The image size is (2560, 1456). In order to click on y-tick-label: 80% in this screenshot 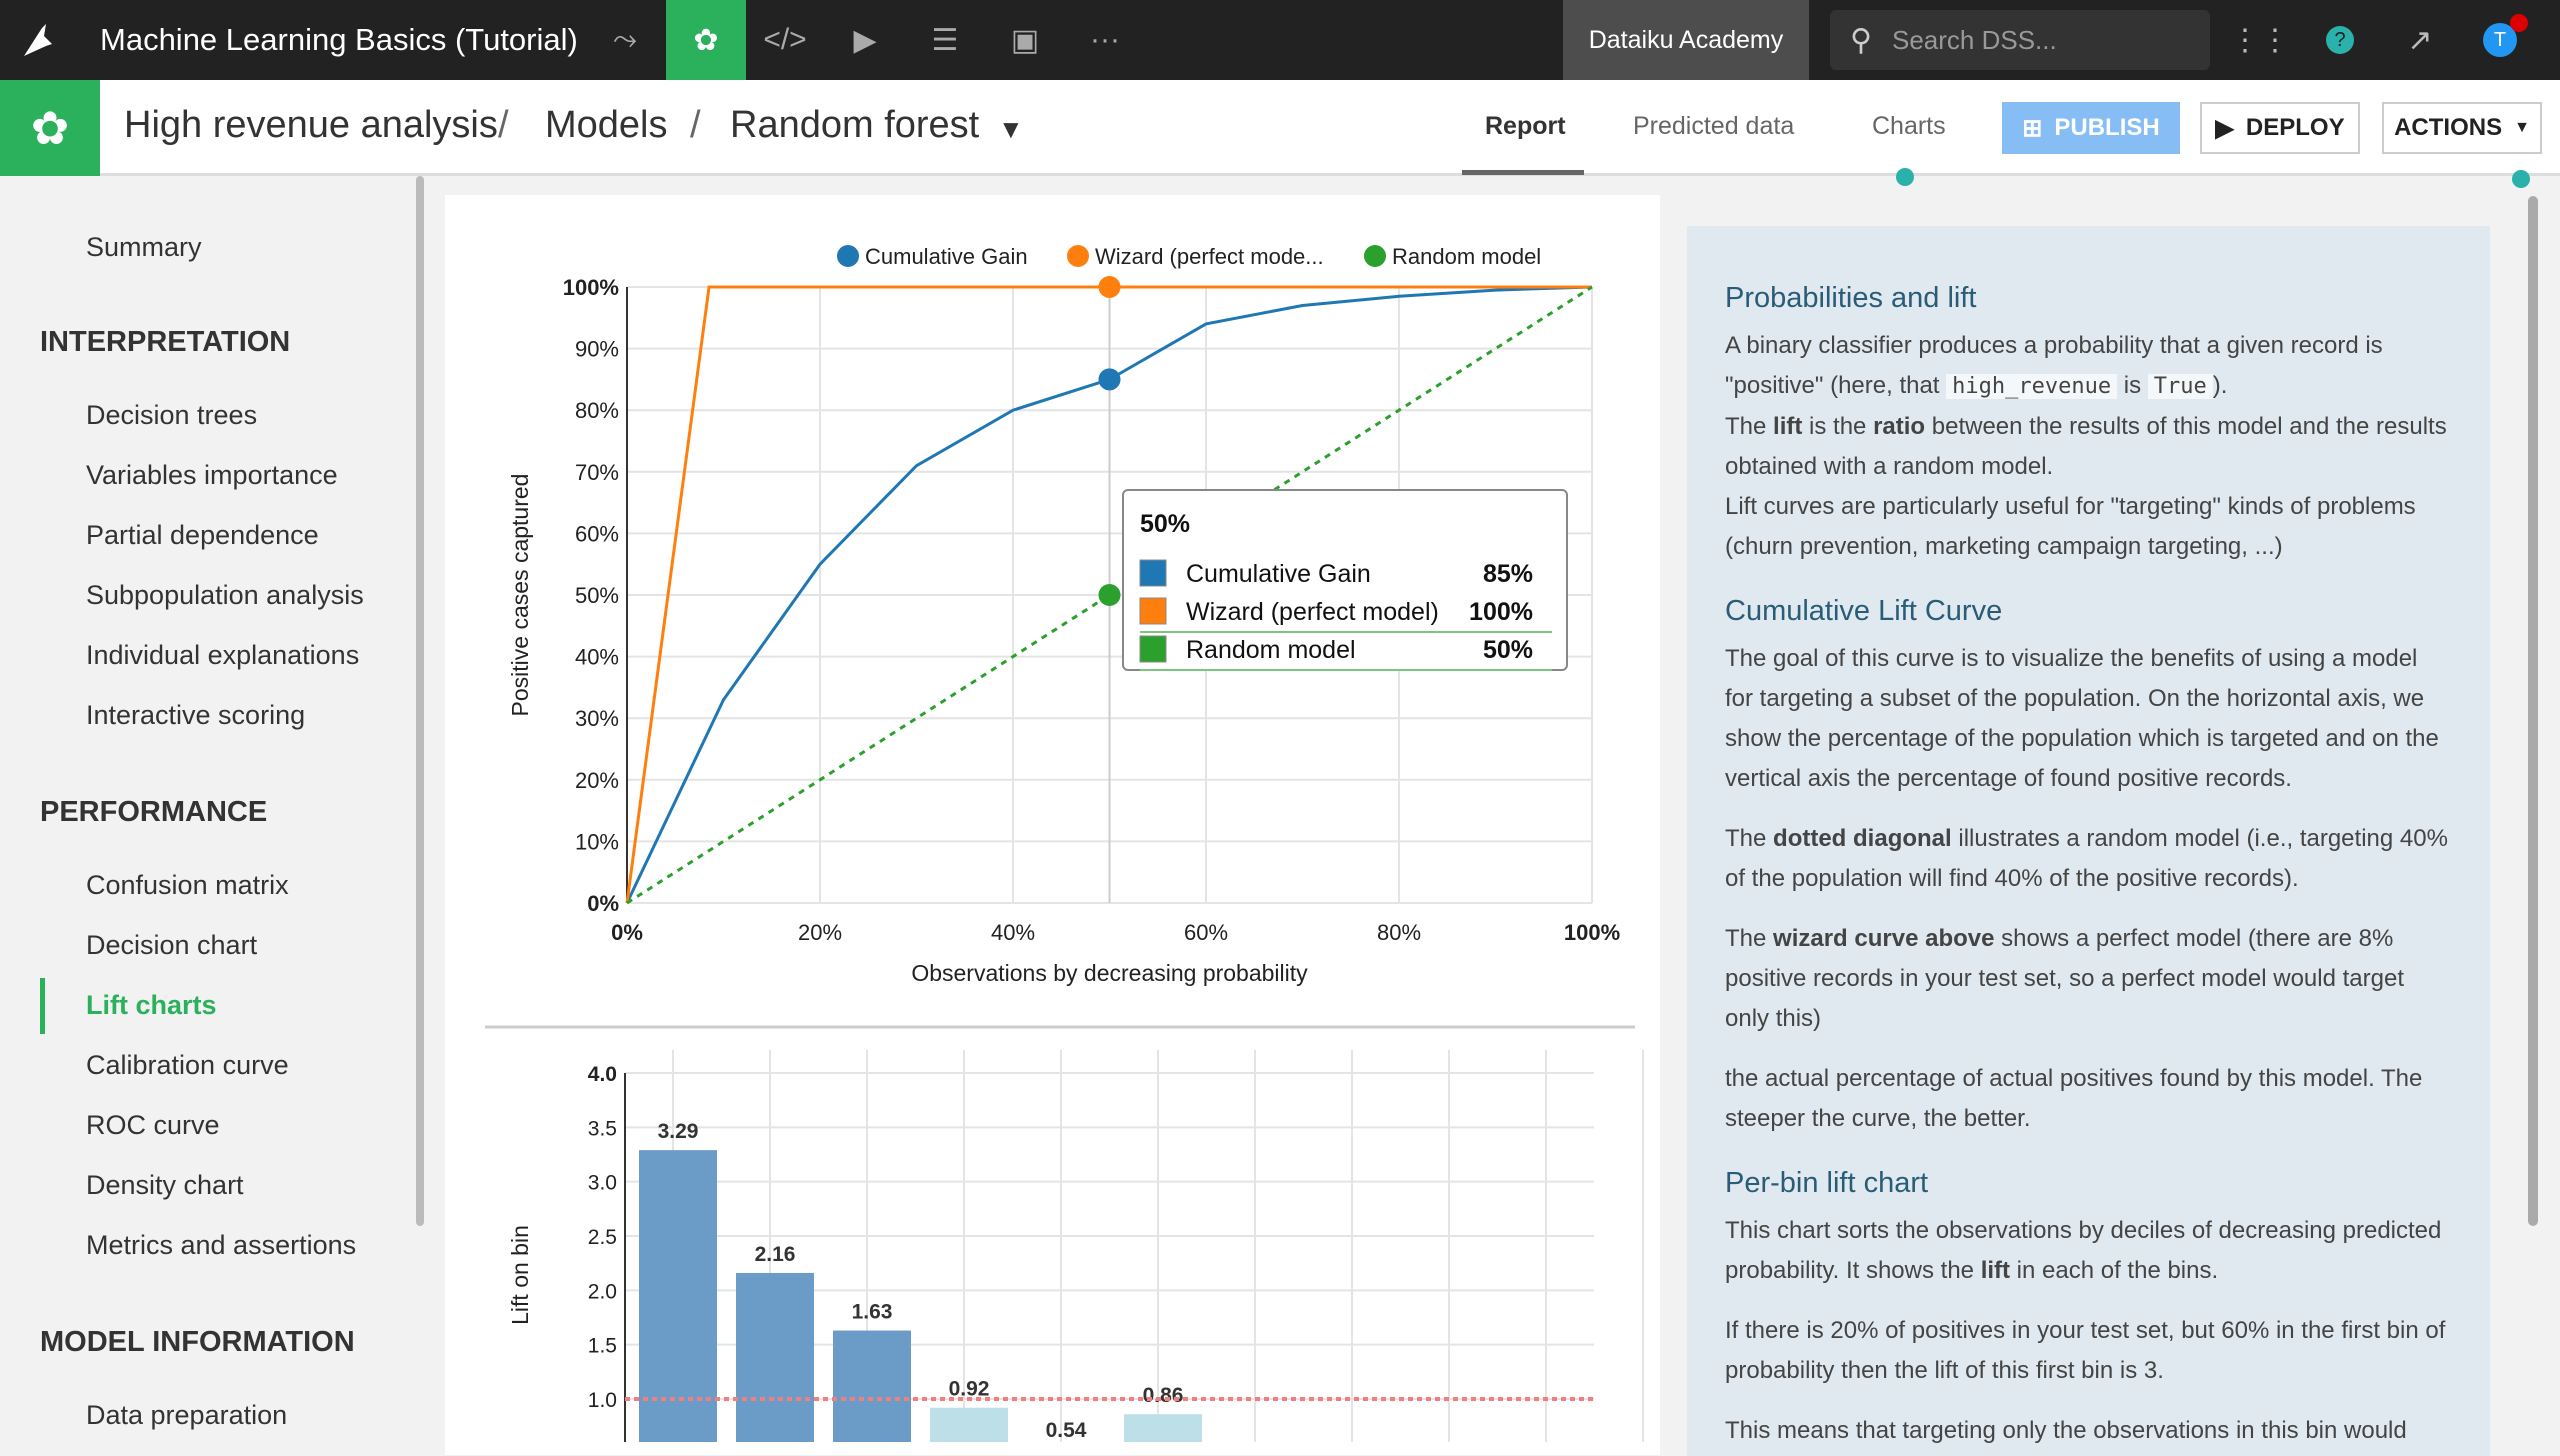, I will do `click(597, 410)`.